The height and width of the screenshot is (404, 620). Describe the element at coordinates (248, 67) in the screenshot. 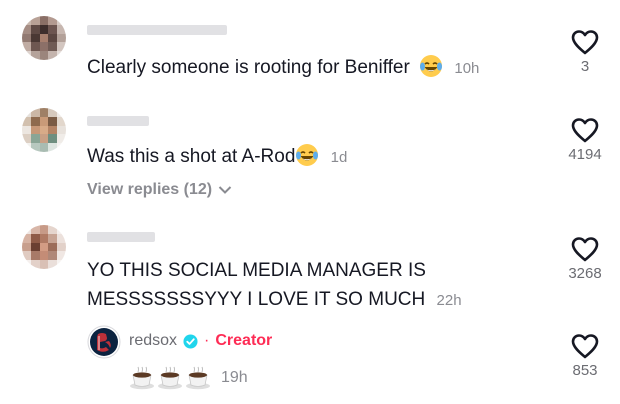

I see `comment-body: Clearly someone is rooting for Beniffer` at that location.